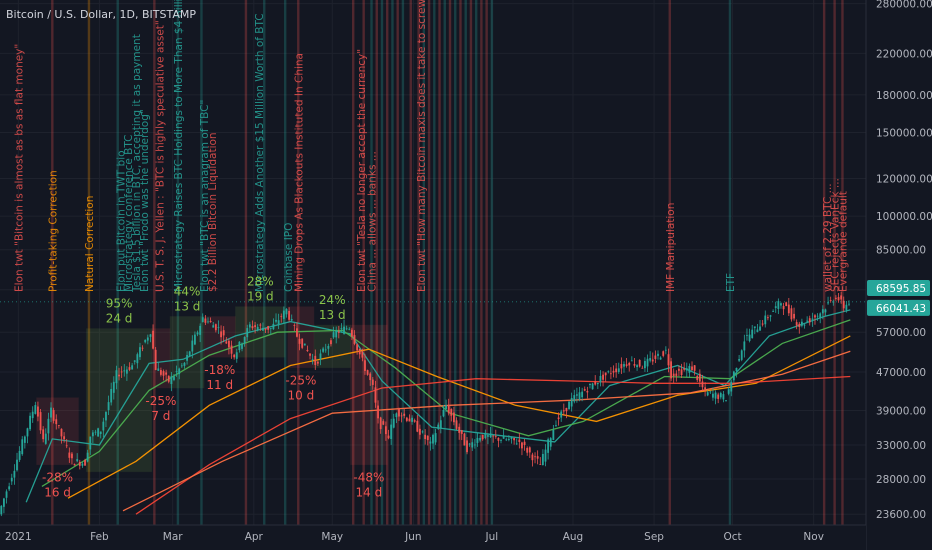  What do you see at coordinates (904, 180) in the screenshot?
I see `price-axis-tick-label: 120000.00` at bounding box center [904, 180].